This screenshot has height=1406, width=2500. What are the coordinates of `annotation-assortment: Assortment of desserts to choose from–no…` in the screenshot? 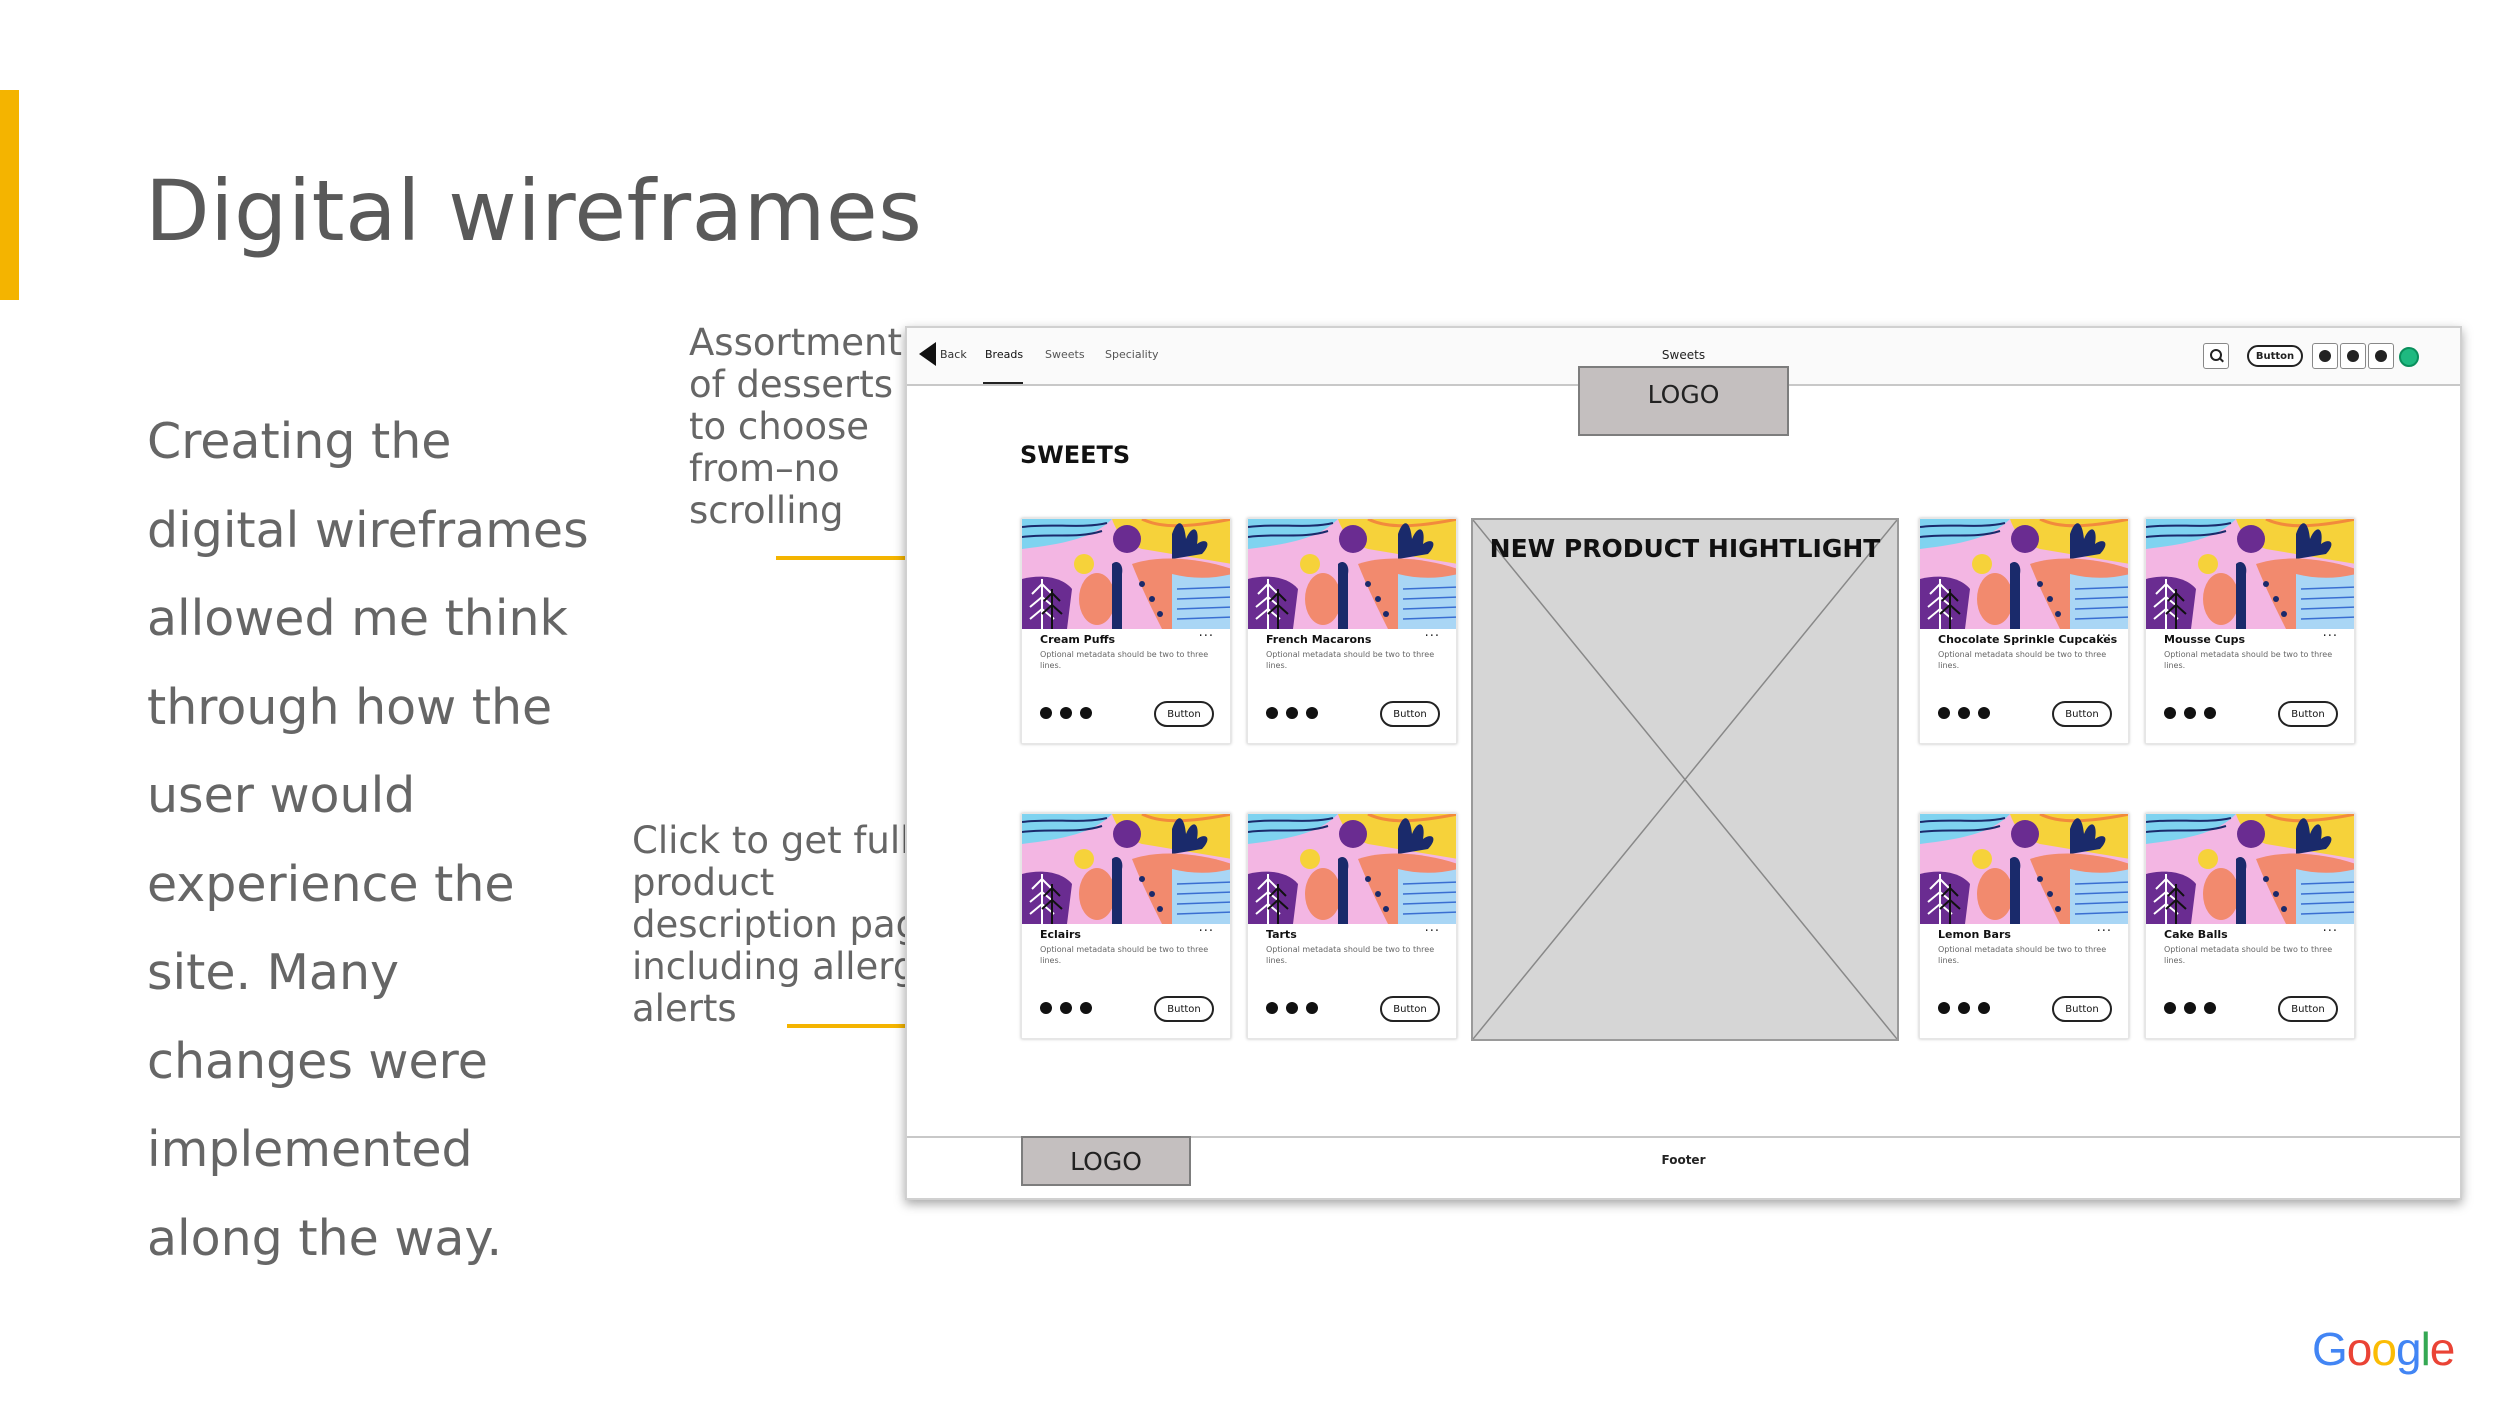 It's located at (795, 426).